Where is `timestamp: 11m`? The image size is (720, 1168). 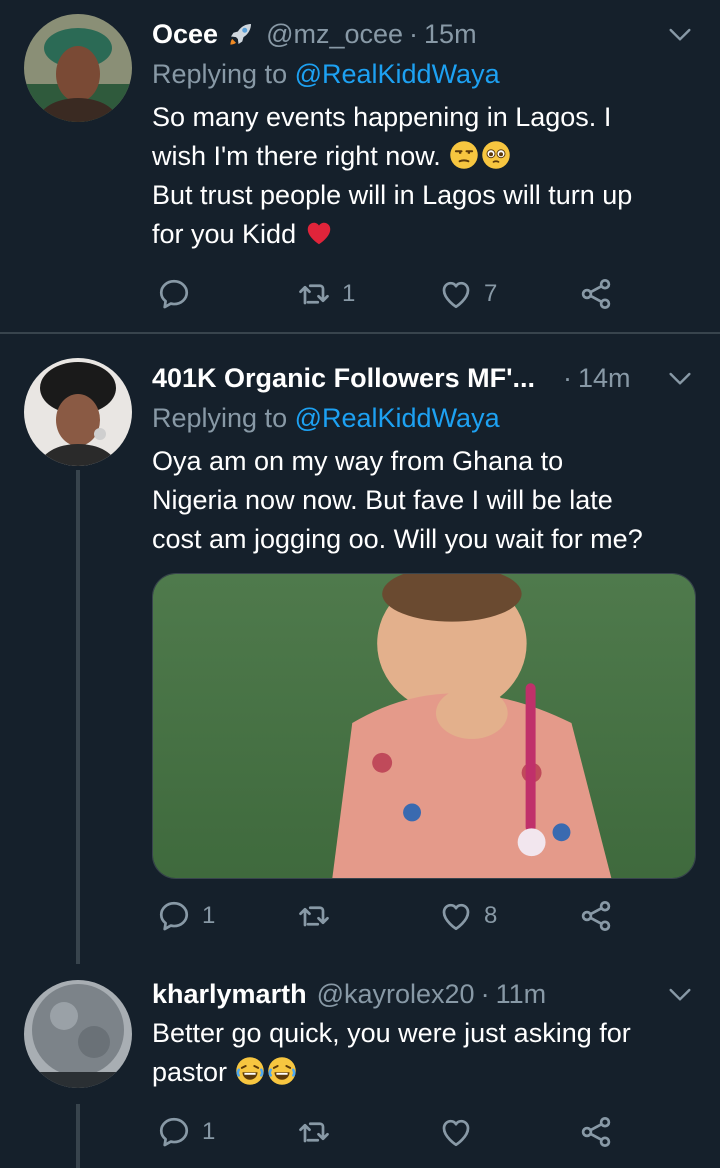
timestamp: 11m is located at coordinates (521, 994).